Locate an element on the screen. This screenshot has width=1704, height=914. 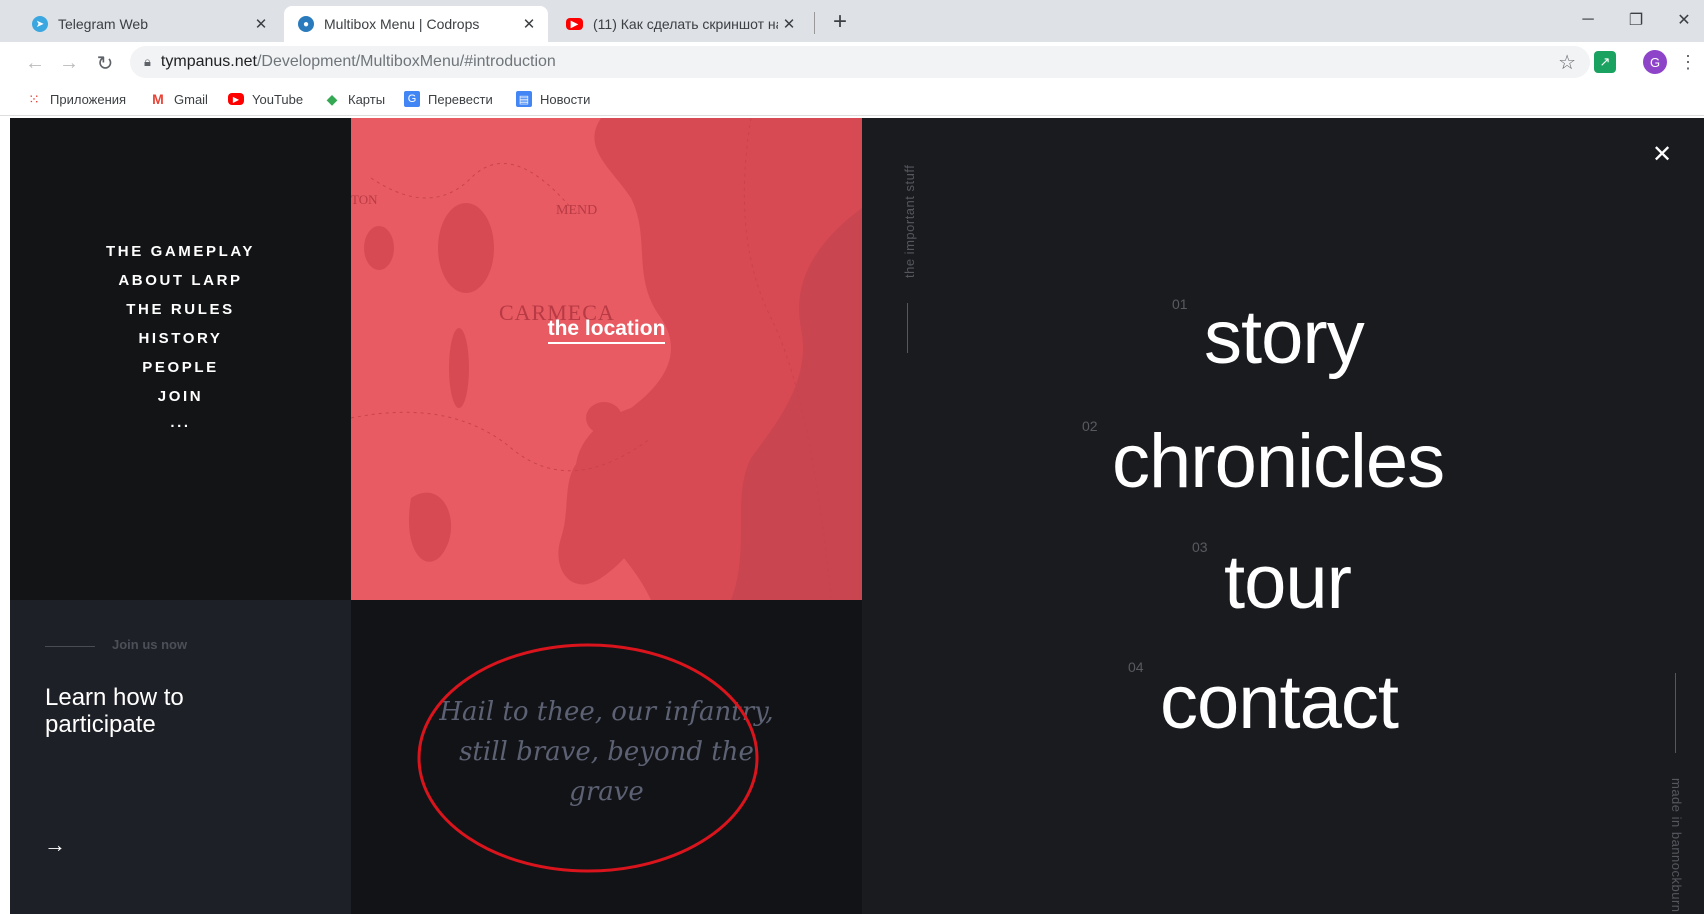
nav-item-rules: THE RULES is located at coordinates (180, 309).